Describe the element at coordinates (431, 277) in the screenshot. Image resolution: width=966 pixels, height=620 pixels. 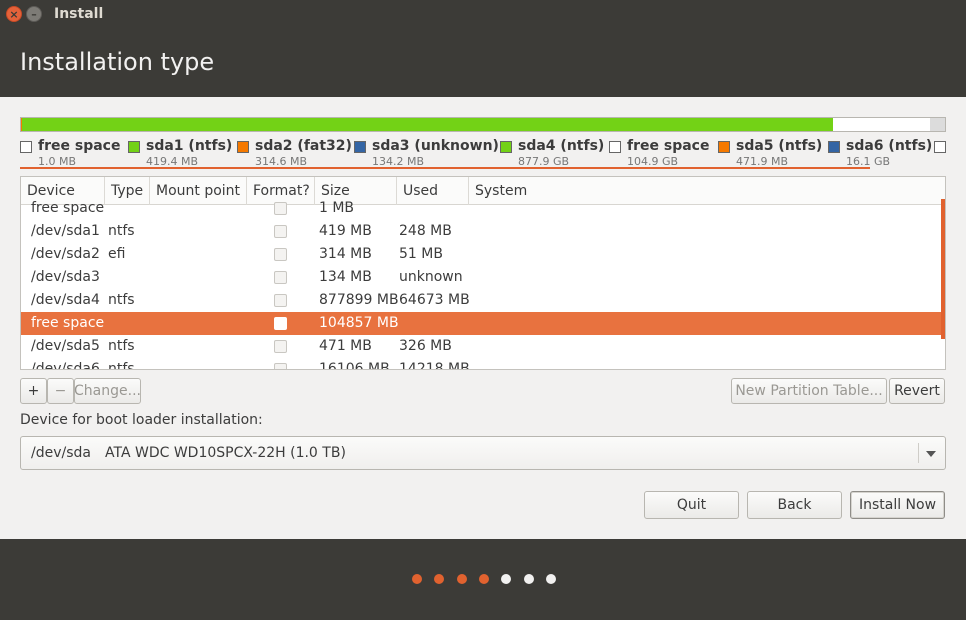
I see `cell-used: unknown` at that location.